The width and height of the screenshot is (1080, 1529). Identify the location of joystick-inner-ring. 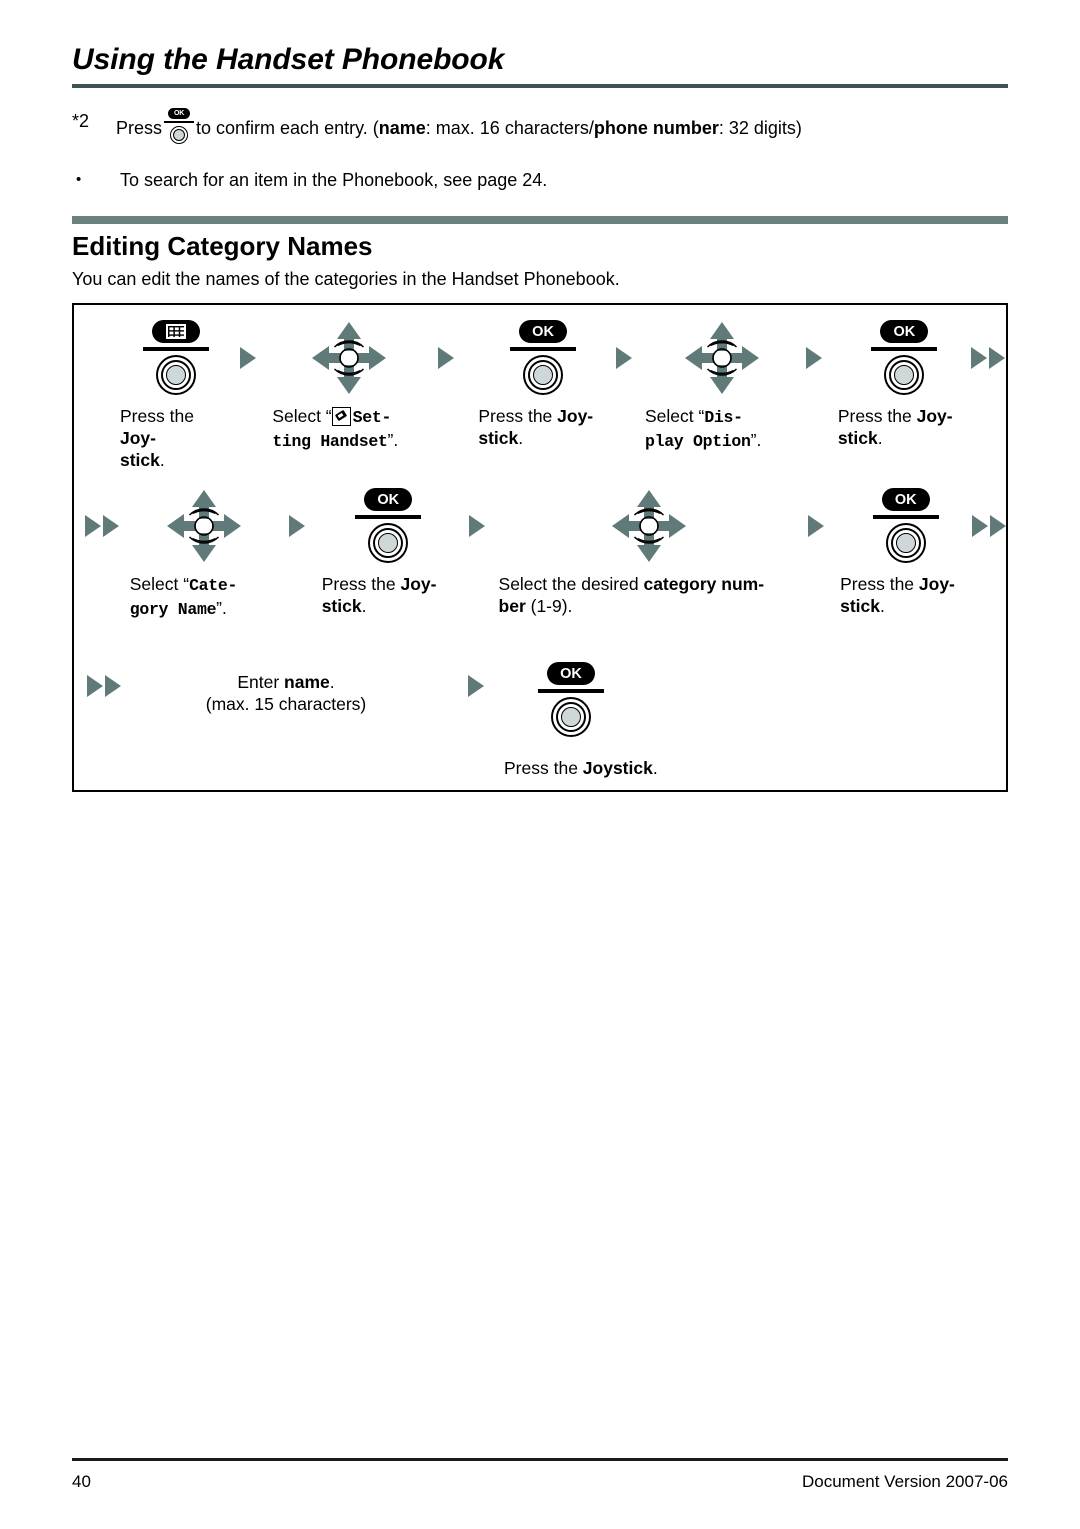
(179, 135).